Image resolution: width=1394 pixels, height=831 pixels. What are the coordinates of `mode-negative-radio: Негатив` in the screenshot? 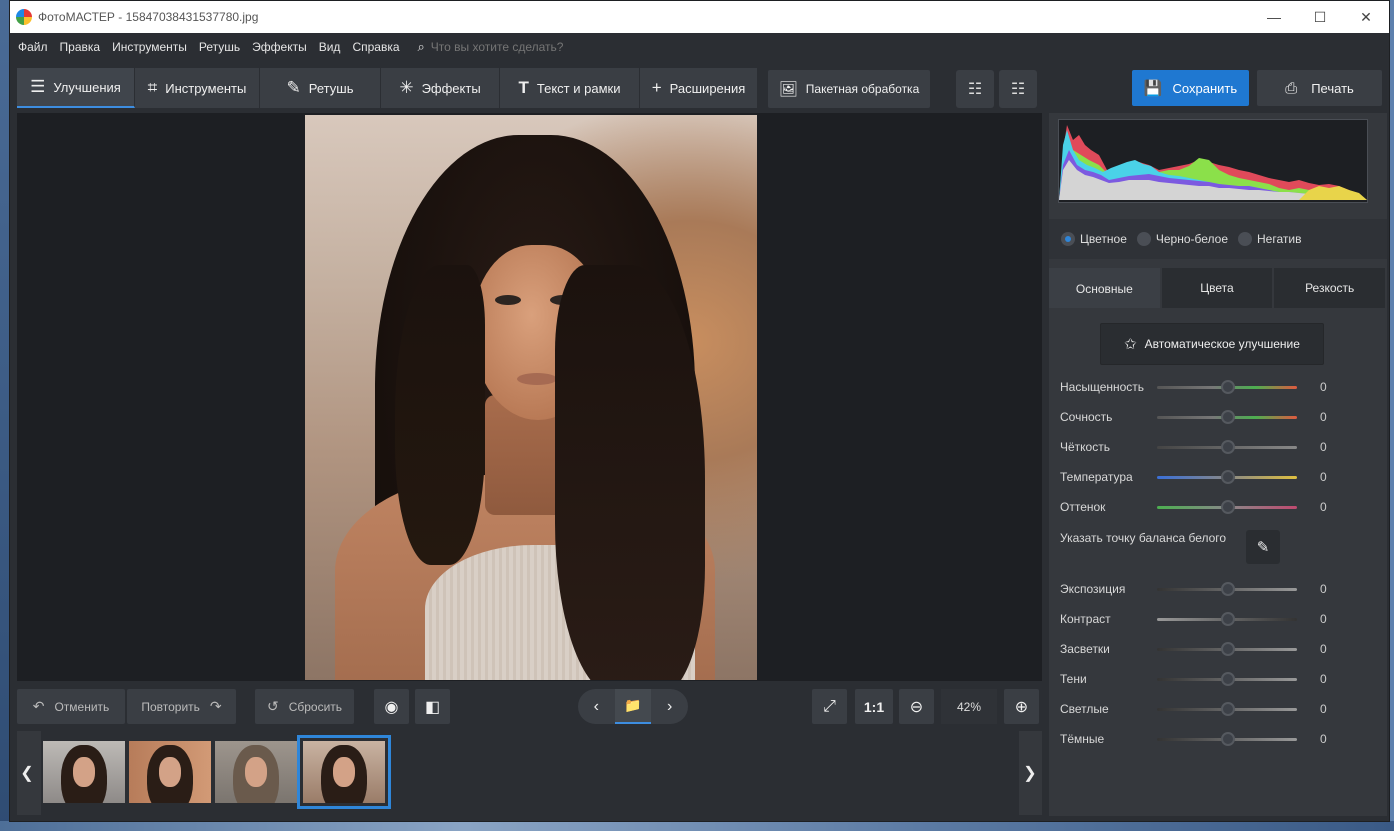 It's located at (1269, 239).